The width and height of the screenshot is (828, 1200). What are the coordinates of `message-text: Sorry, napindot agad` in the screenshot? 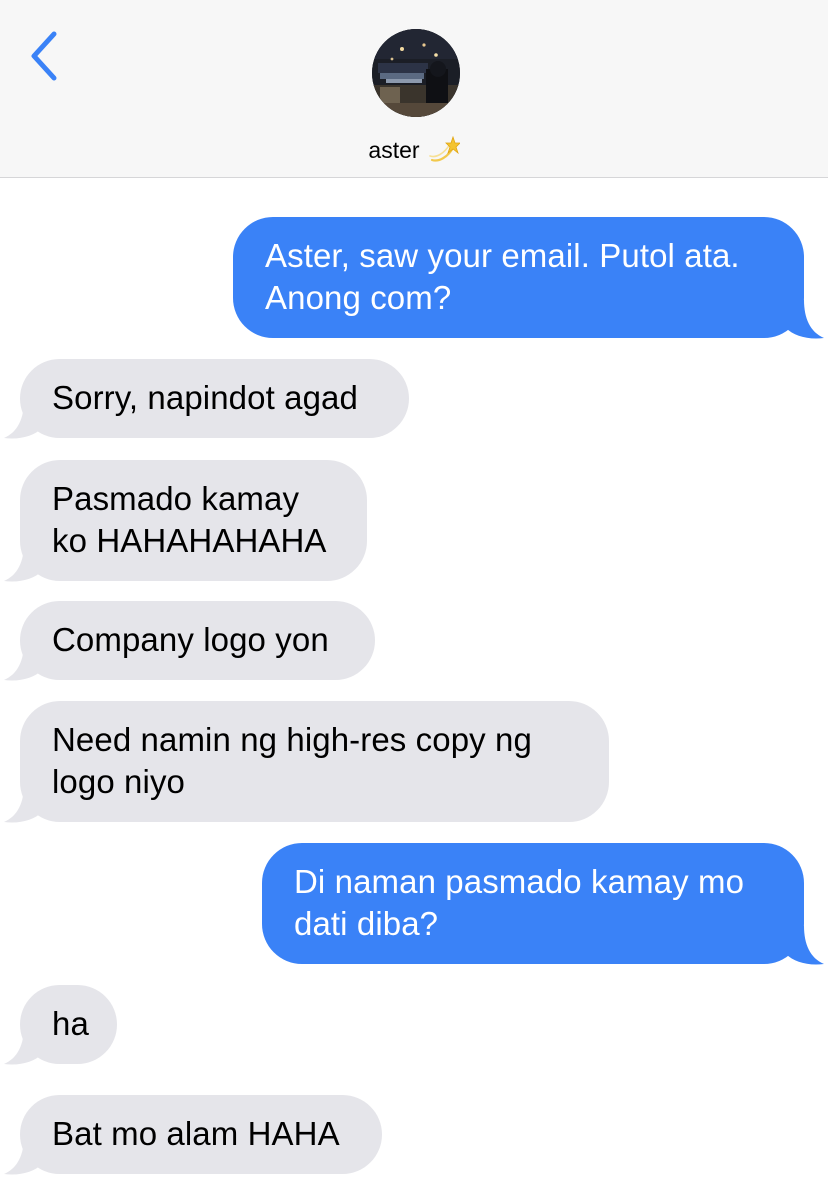 It's located at (205, 397).